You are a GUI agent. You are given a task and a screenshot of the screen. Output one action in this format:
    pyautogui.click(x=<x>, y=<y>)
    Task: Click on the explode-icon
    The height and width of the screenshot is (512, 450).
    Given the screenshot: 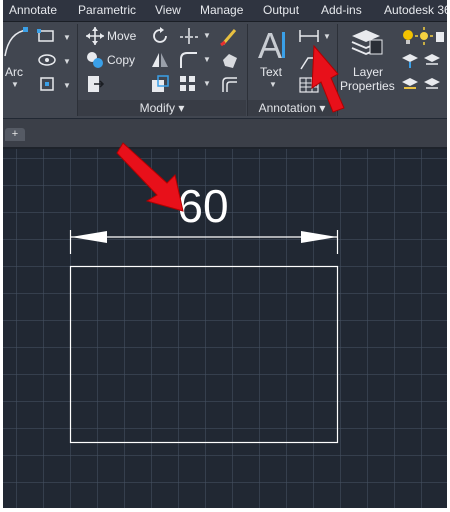 What is the action you would take?
    pyautogui.click(x=230, y=60)
    